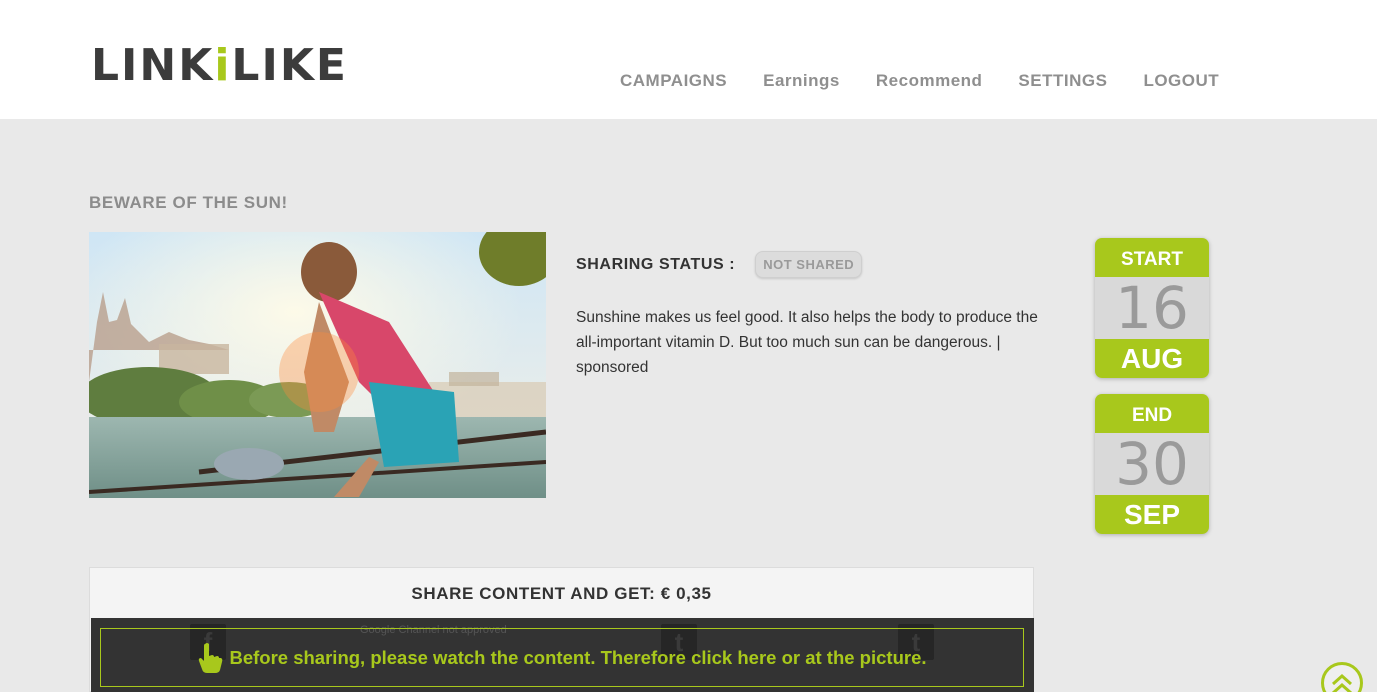 The width and height of the screenshot is (1377, 692). What do you see at coordinates (211, 657) in the screenshot?
I see `pointing-hand-icon` at bounding box center [211, 657].